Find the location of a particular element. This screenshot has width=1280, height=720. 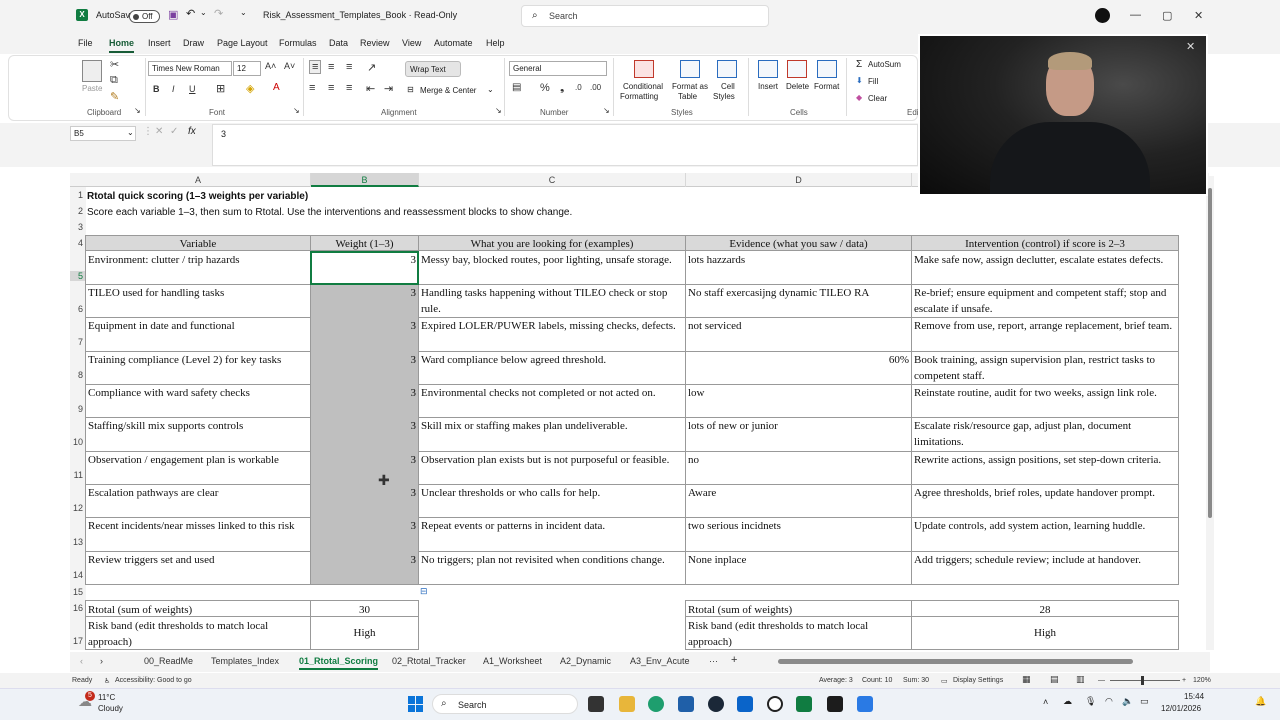

reassess-rtotal-label: Rtotal (sum of weights) is located at coordinates (798, 608).